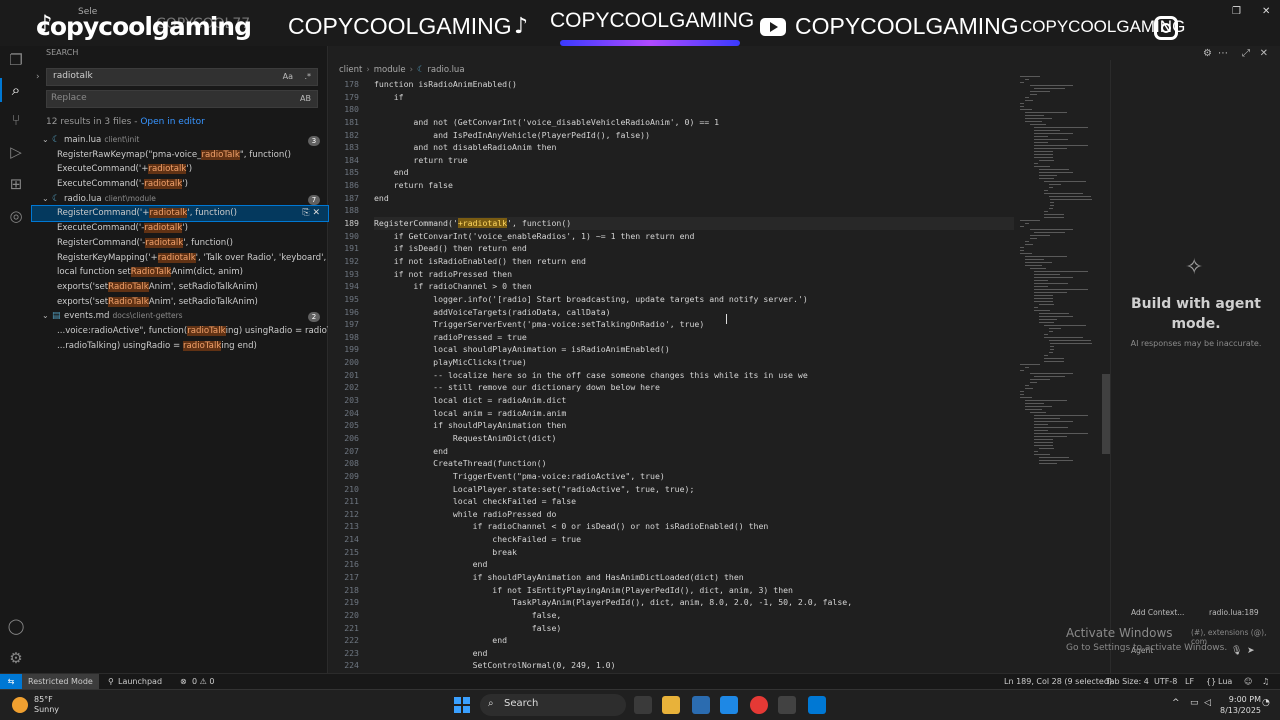 The height and width of the screenshot is (720, 1280). Describe the element at coordinates (307, 76) in the screenshot. I see `regex-toggle: .*` at that location.